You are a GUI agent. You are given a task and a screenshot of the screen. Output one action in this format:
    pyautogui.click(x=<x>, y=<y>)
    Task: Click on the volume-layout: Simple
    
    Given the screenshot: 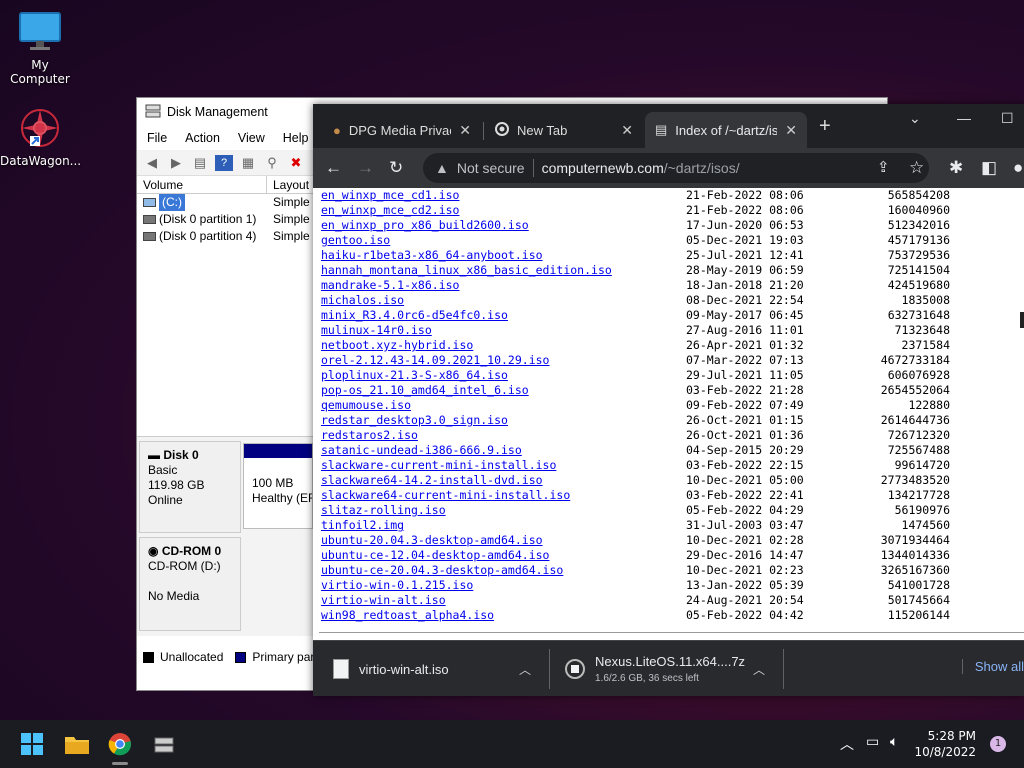 What is the action you would take?
    pyautogui.click(x=291, y=236)
    